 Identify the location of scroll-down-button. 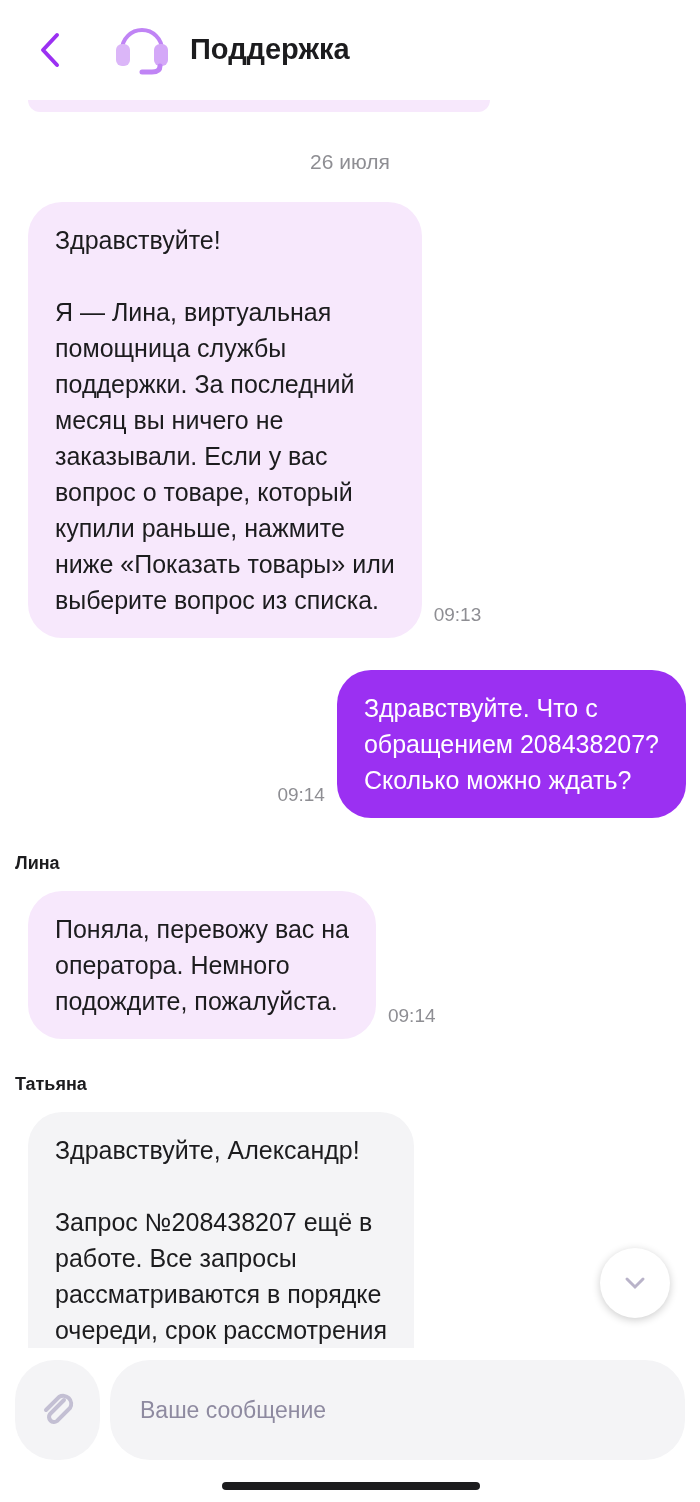
(635, 1283).